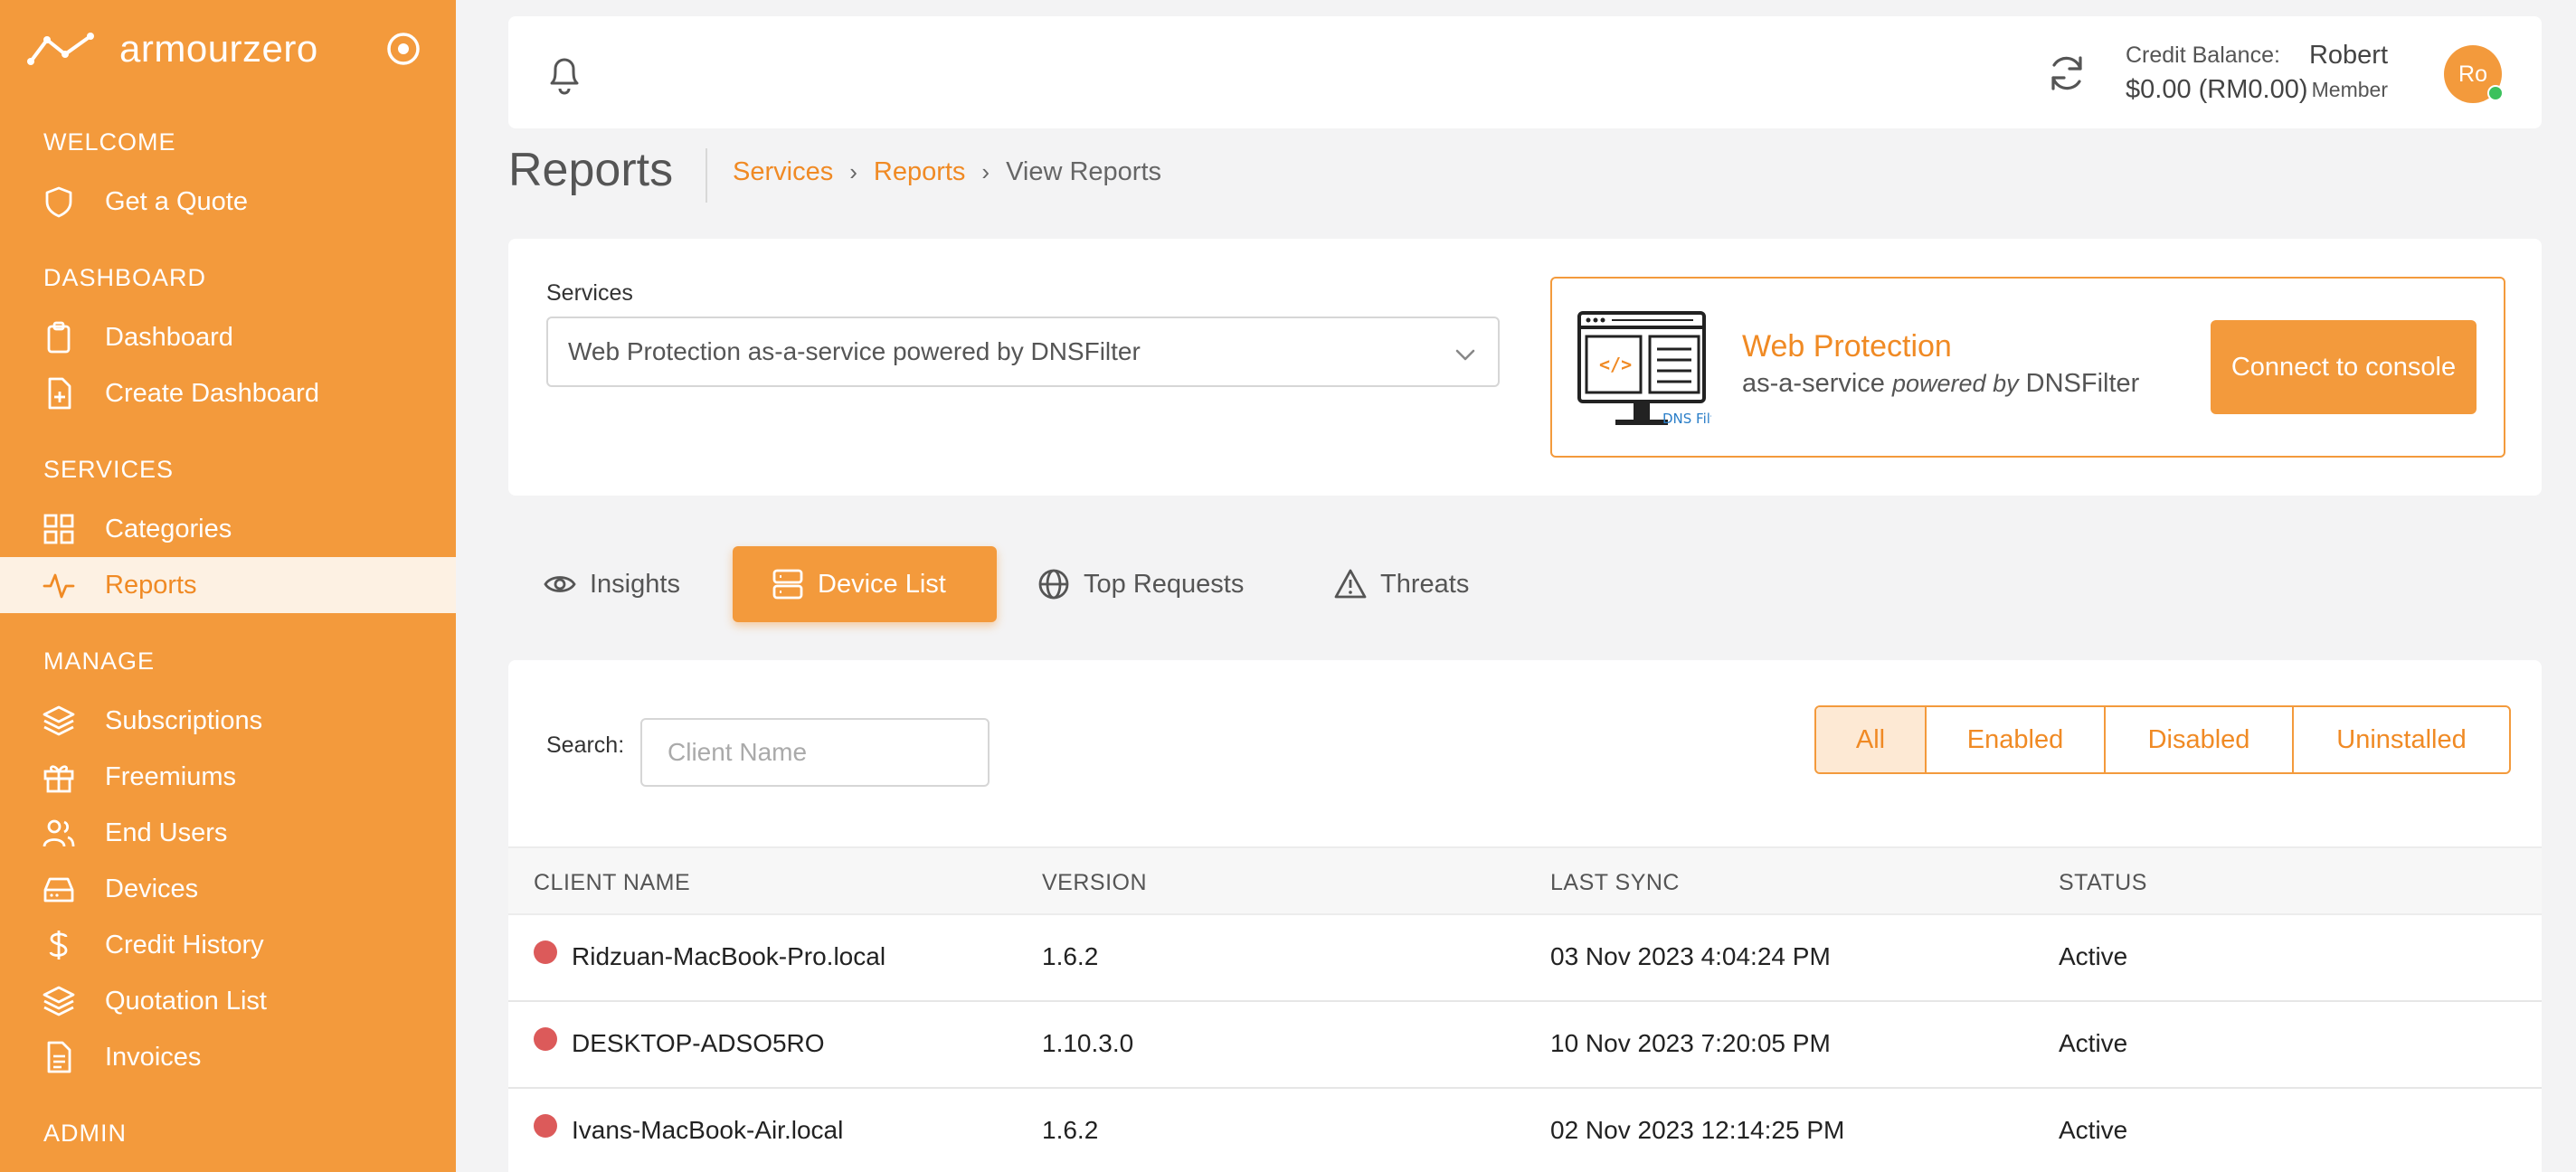 The width and height of the screenshot is (2576, 1172). Describe the element at coordinates (1956, 383) in the screenshot. I see `promo-sub-italic: powered by` at that location.